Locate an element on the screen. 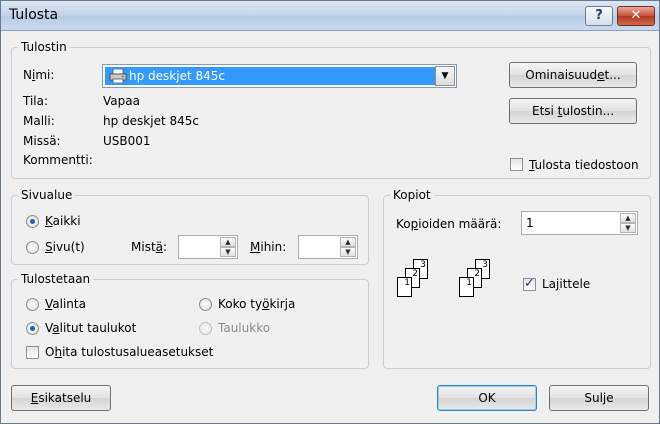  printer-name-select: hp deskjet 845c ▼ is located at coordinates (279, 76).